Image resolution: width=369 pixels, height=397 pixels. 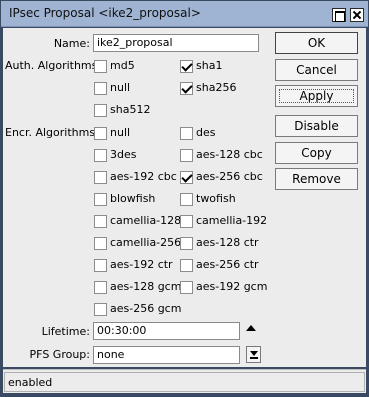 What do you see at coordinates (143, 176) in the screenshot?
I see `encr-algorithm-checkbox-label: aes-192 cbc` at bounding box center [143, 176].